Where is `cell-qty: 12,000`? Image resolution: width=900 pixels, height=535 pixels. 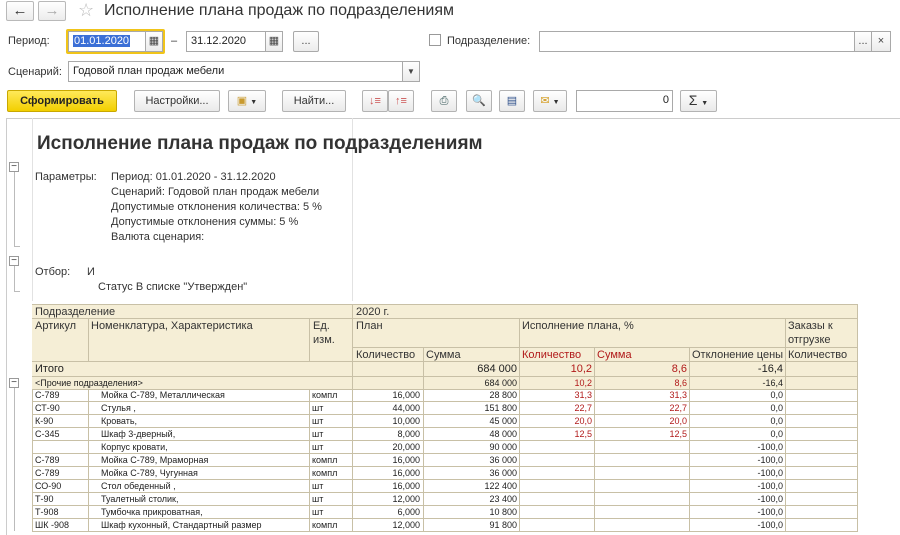
cell-qty: 12,000 is located at coordinates (406, 499).